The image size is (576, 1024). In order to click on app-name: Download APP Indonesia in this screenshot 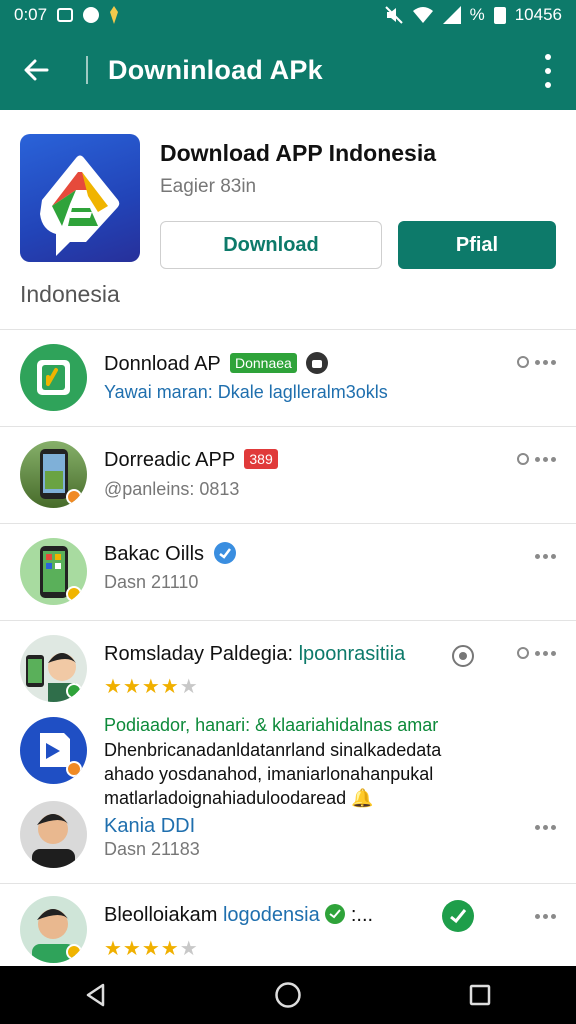, I will do `click(298, 153)`.